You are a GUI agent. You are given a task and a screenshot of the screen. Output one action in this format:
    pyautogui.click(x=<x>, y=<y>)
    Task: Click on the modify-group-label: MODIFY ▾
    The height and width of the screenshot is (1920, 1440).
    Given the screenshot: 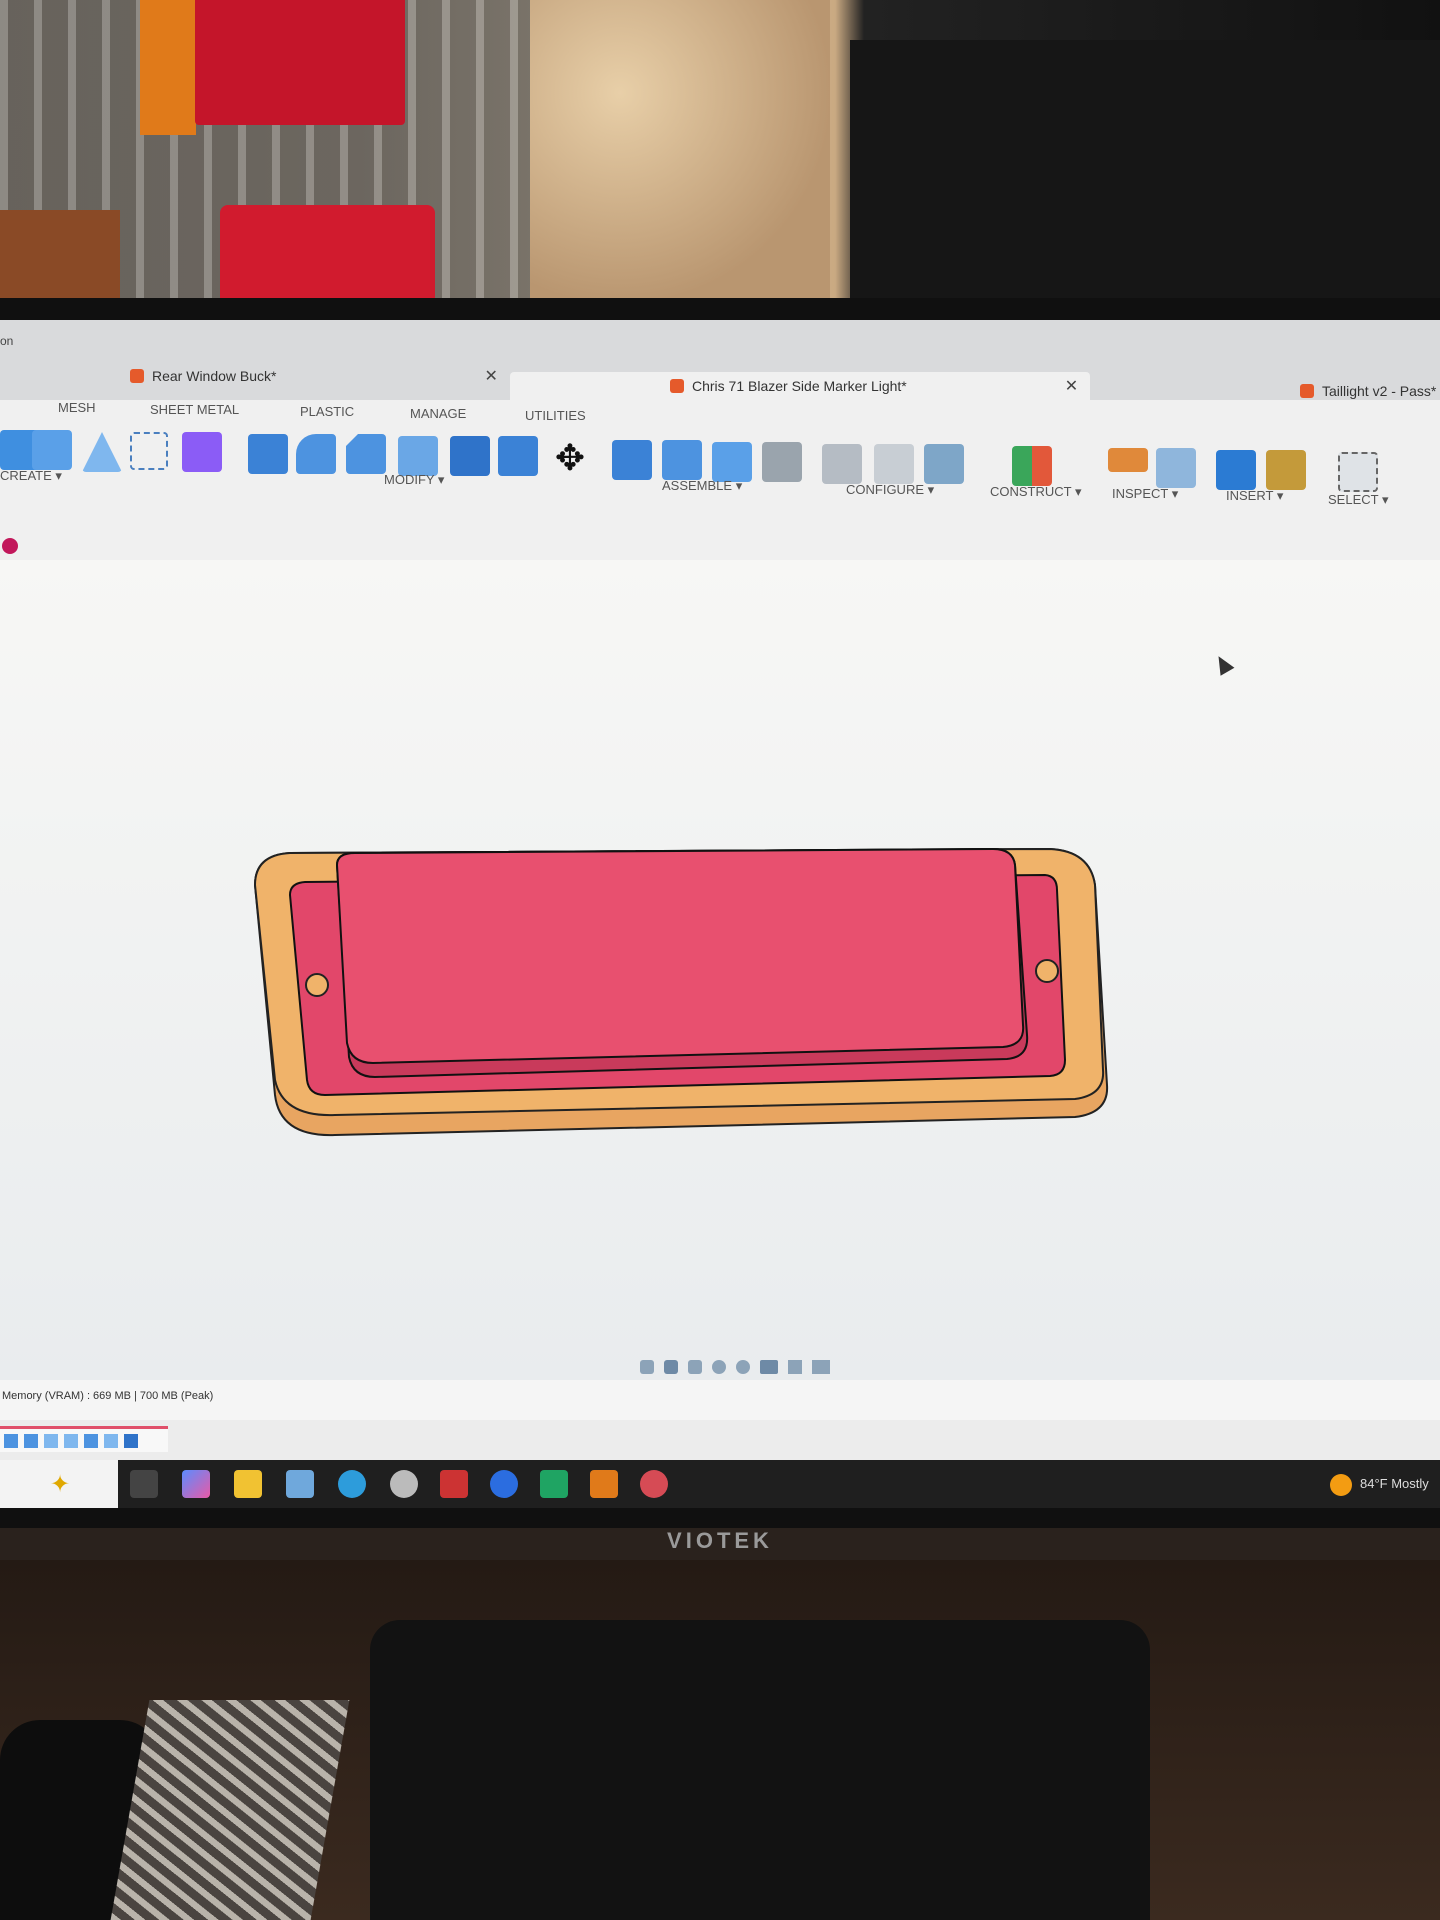 What is the action you would take?
    pyautogui.click(x=414, y=480)
    